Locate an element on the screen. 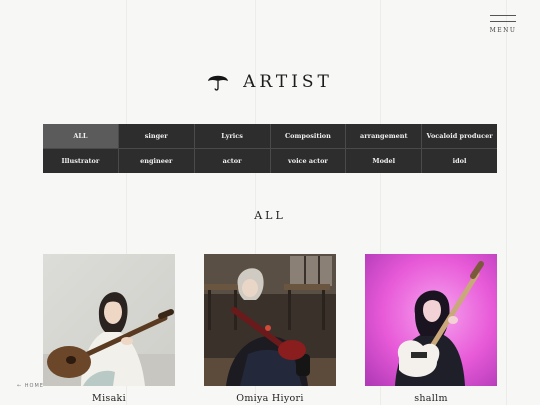 This screenshot has height=405, width=540. home-link: ← HOME is located at coordinates (30, 386).